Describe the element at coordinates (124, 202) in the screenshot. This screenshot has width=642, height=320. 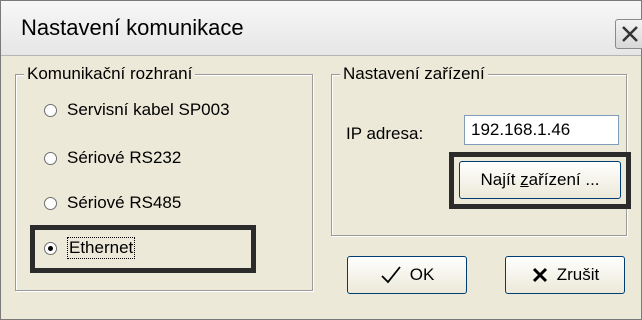
I see `radio-label: Sériové RS485` at that location.